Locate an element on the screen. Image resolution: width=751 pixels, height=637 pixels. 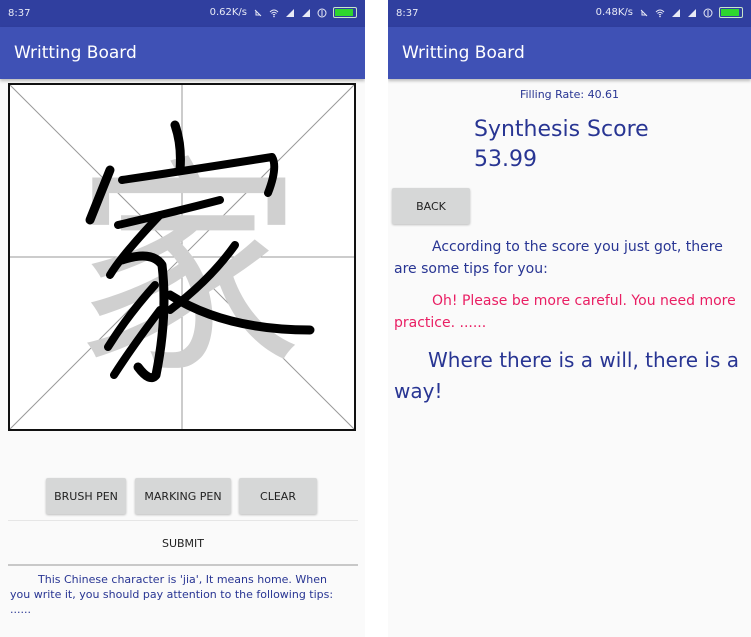
status-icons: 0.62K/s is located at coordinates (283, 12).